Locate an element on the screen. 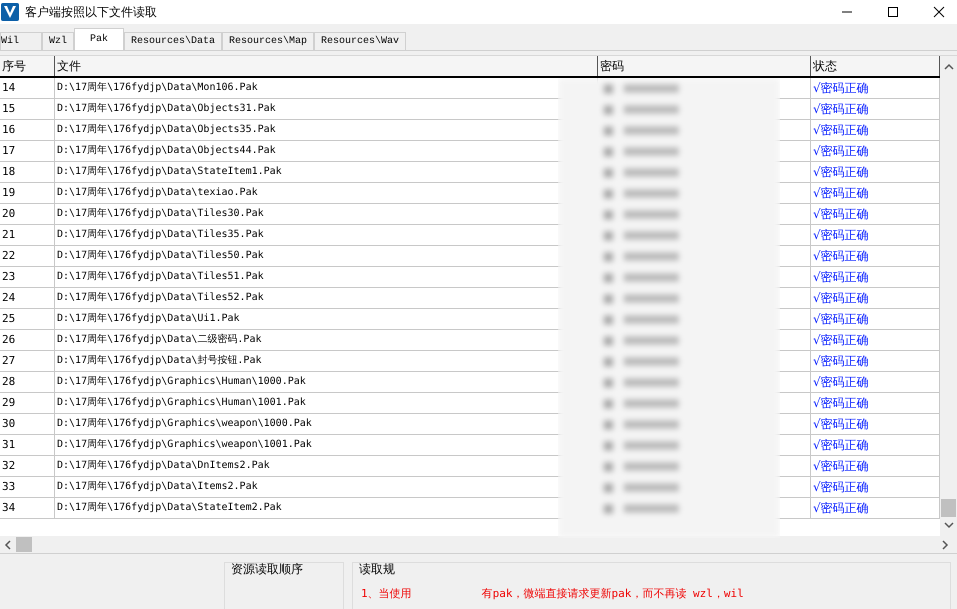  column-header: 序号 is located at coordinates (27, 66).